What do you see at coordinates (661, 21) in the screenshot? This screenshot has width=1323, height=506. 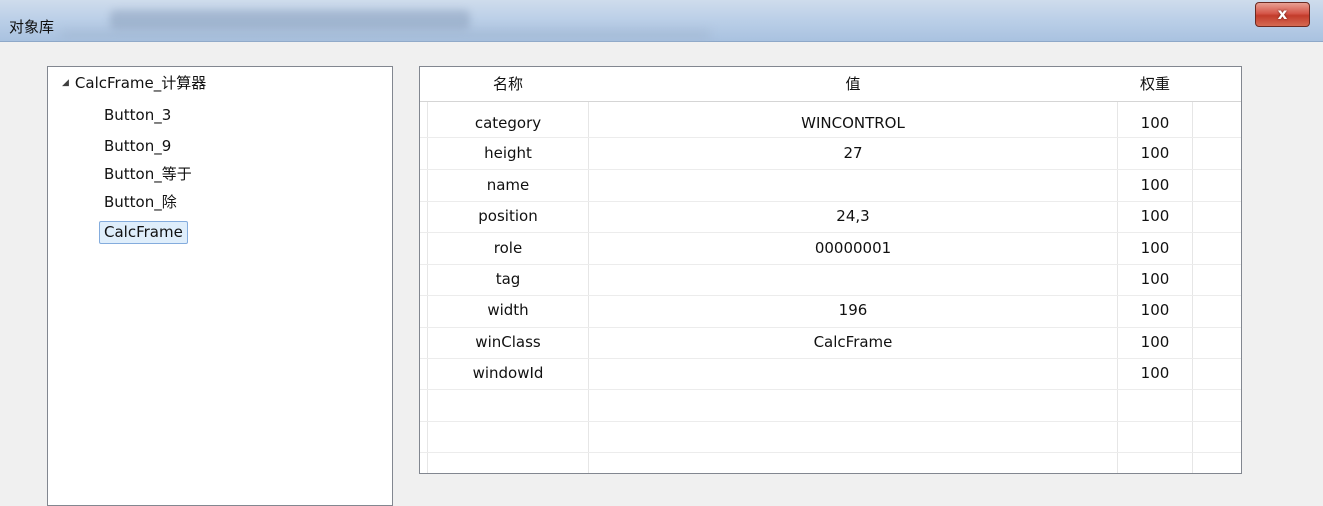 I see `title-bar: 对象库 x` at bounding box center [661, 21].